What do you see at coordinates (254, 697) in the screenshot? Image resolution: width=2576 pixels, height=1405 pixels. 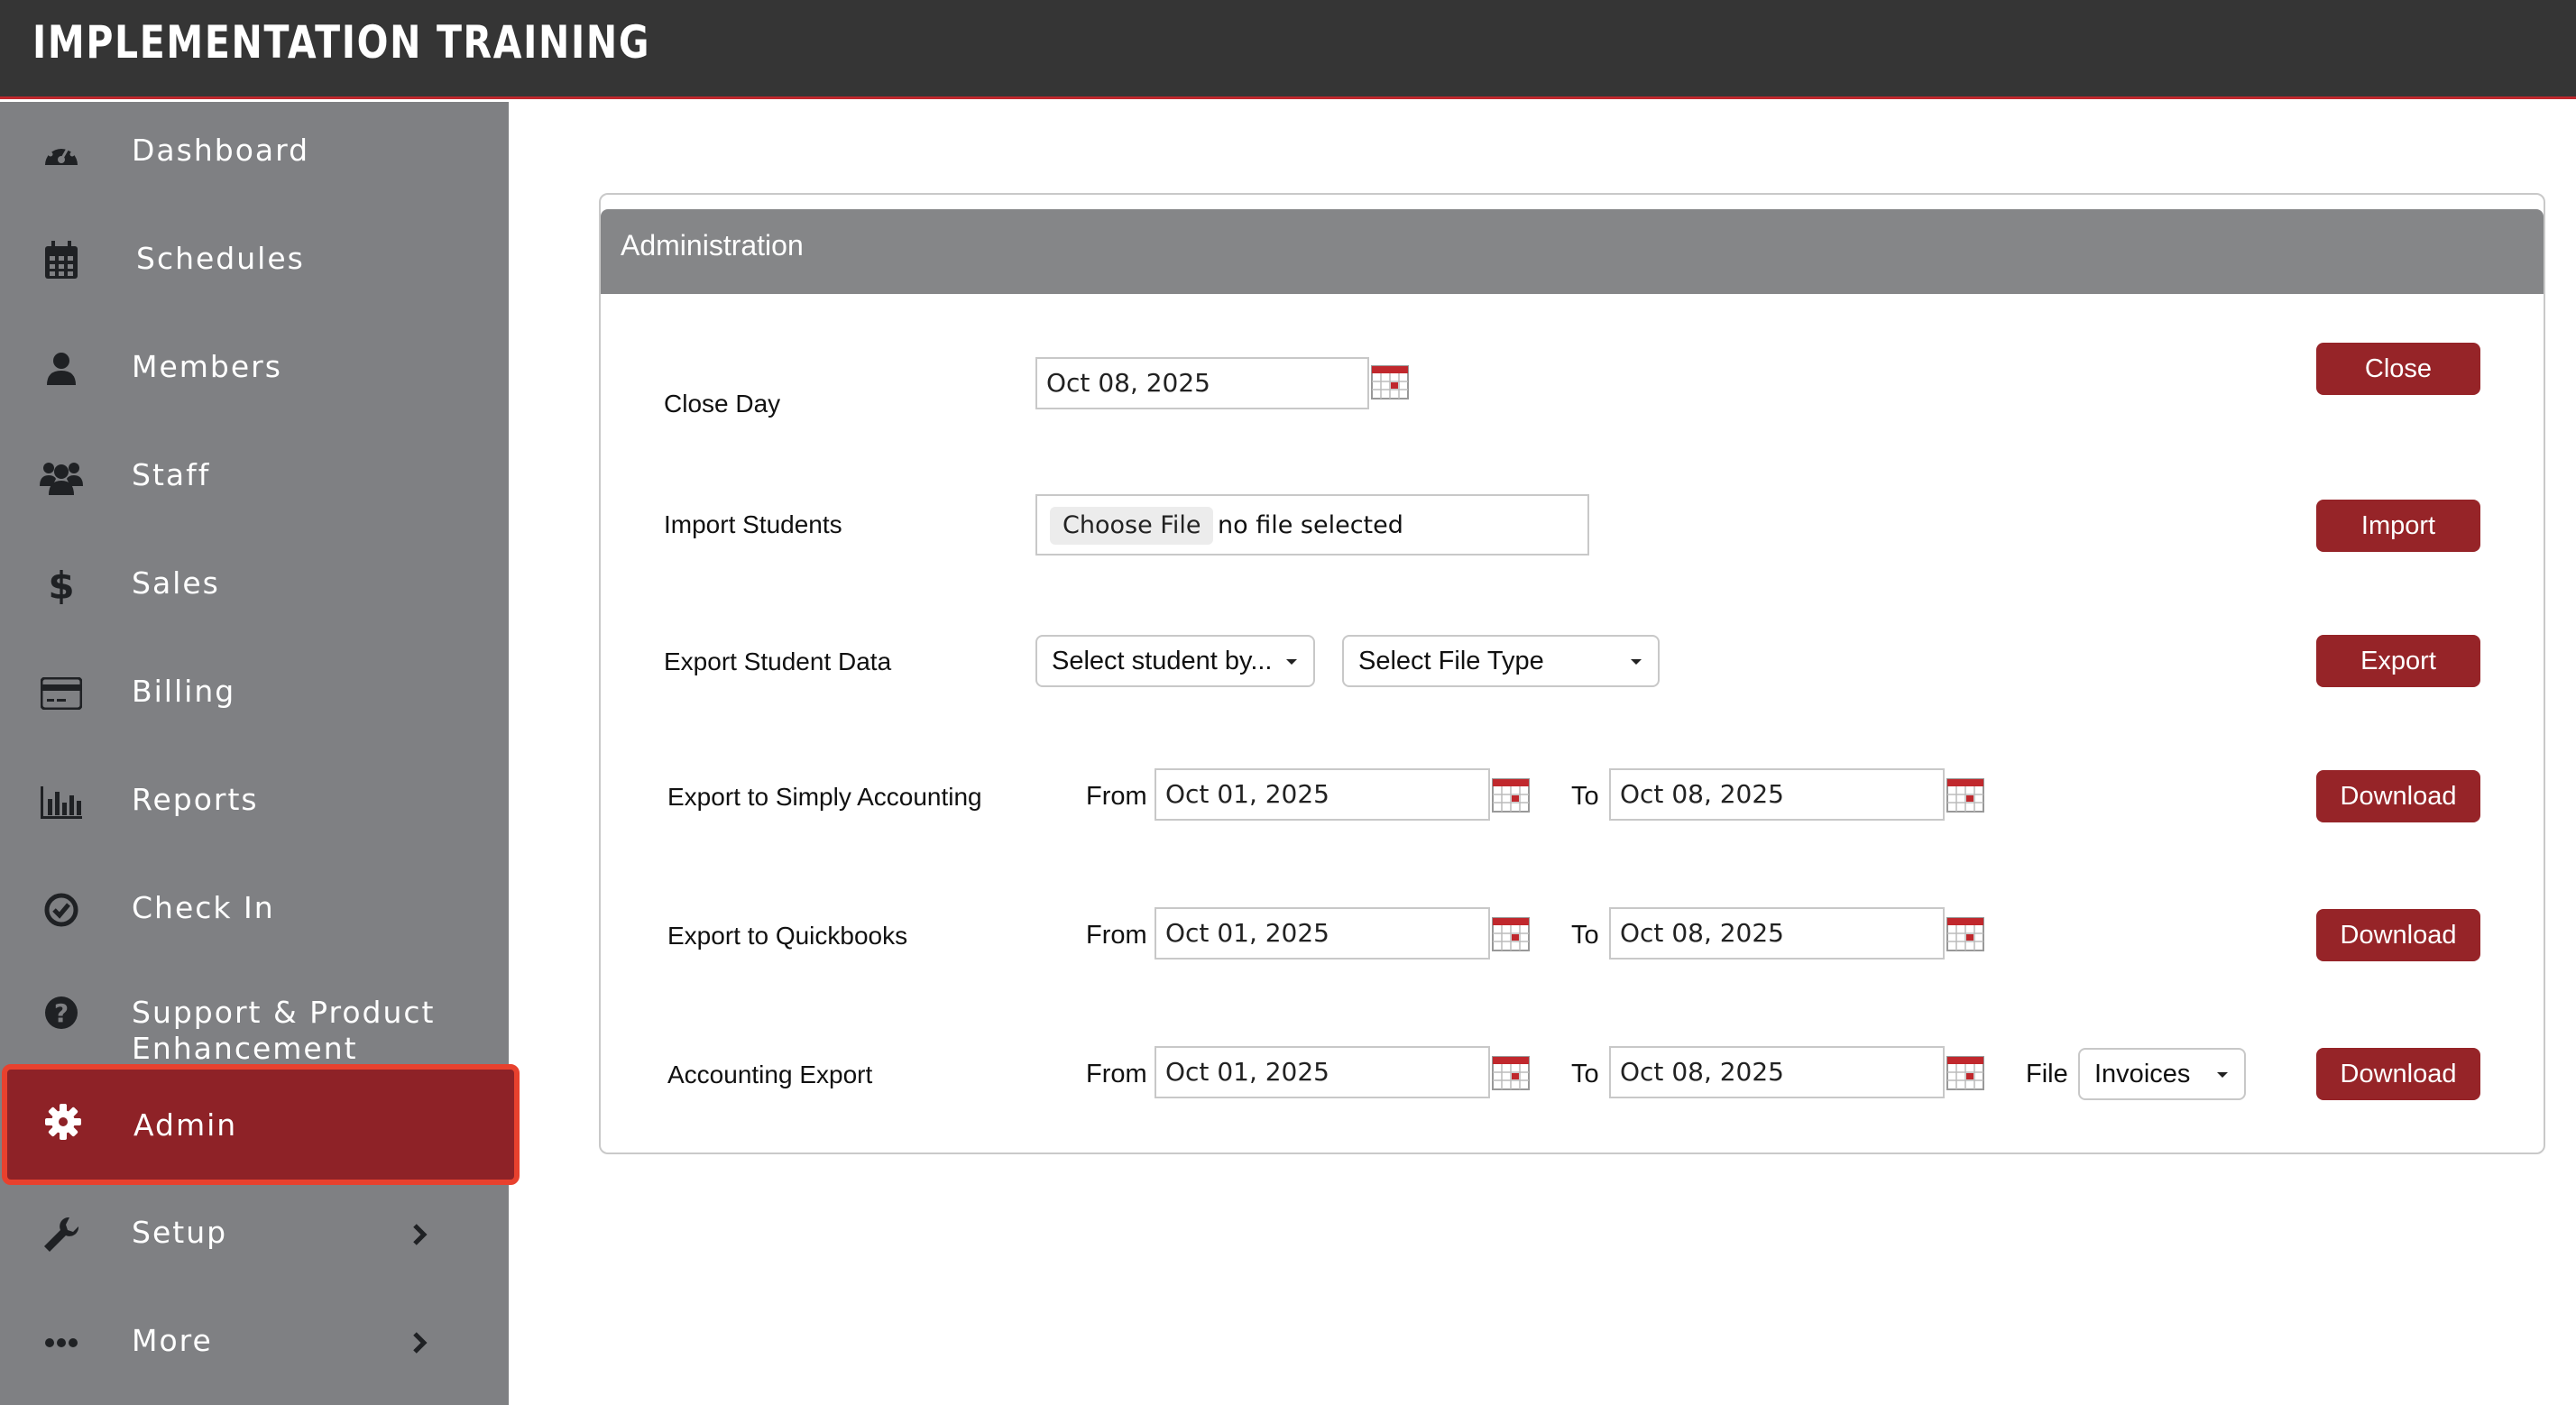 I see `sidebar-item-billing: Billing` at bounding box center [254, 697].